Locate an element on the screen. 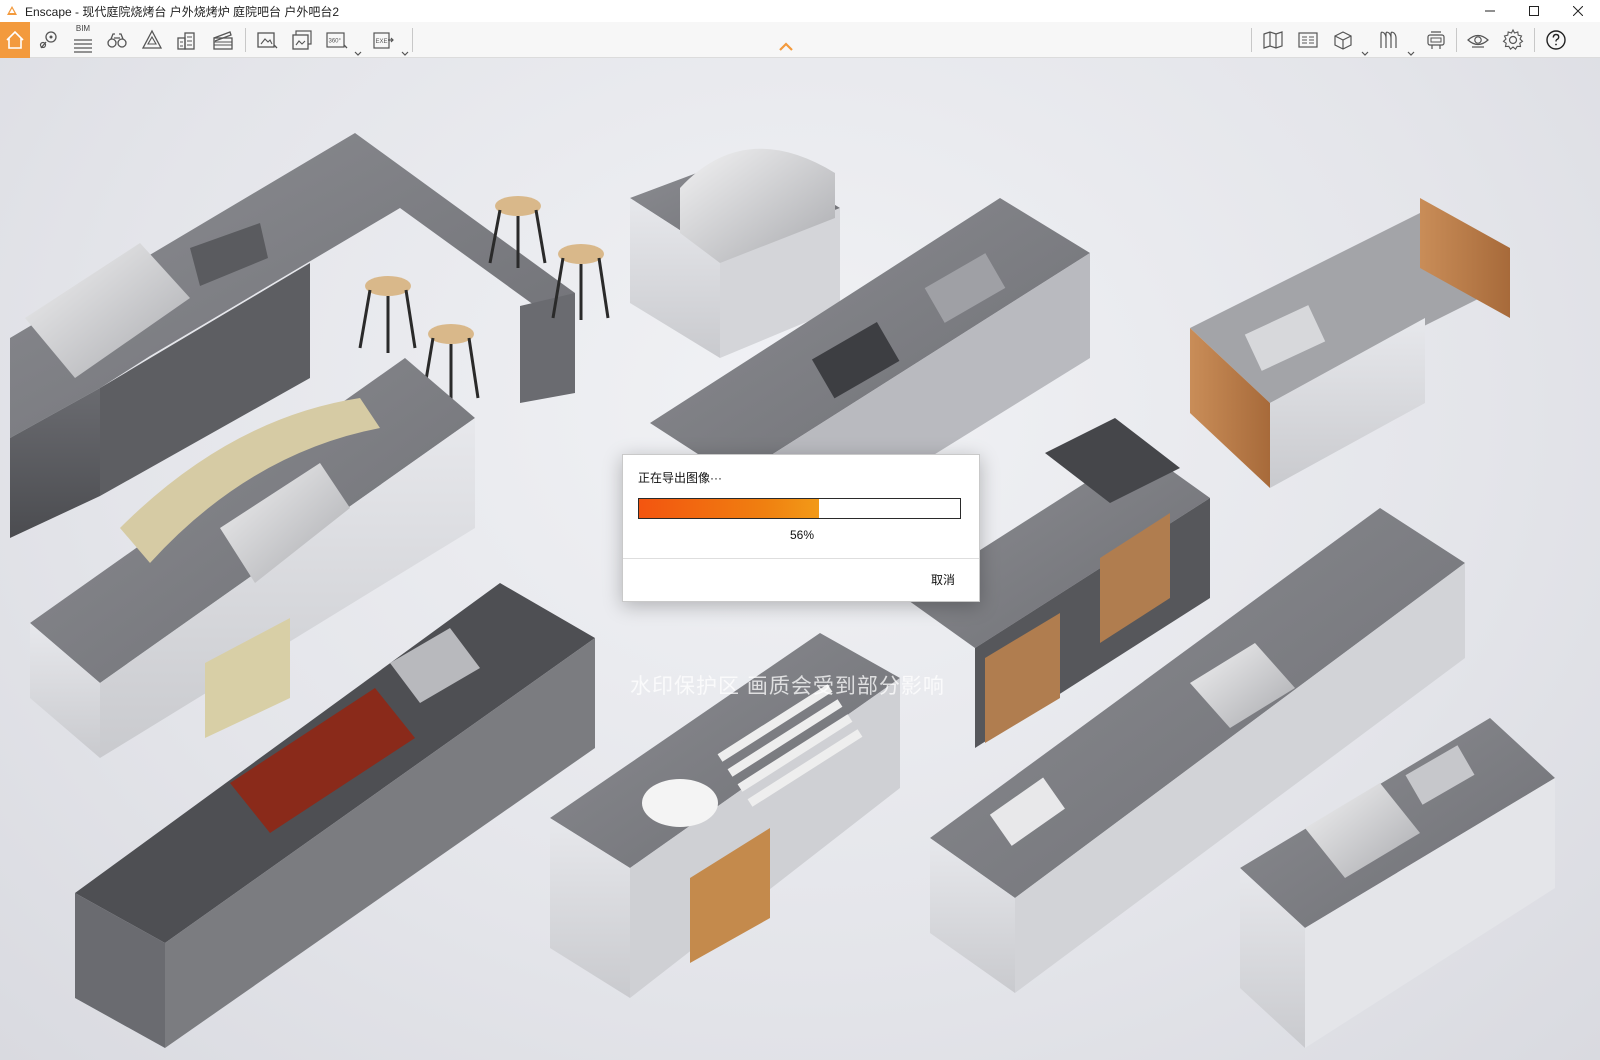  site-context-map-button is located at coordinates (1273, 40).